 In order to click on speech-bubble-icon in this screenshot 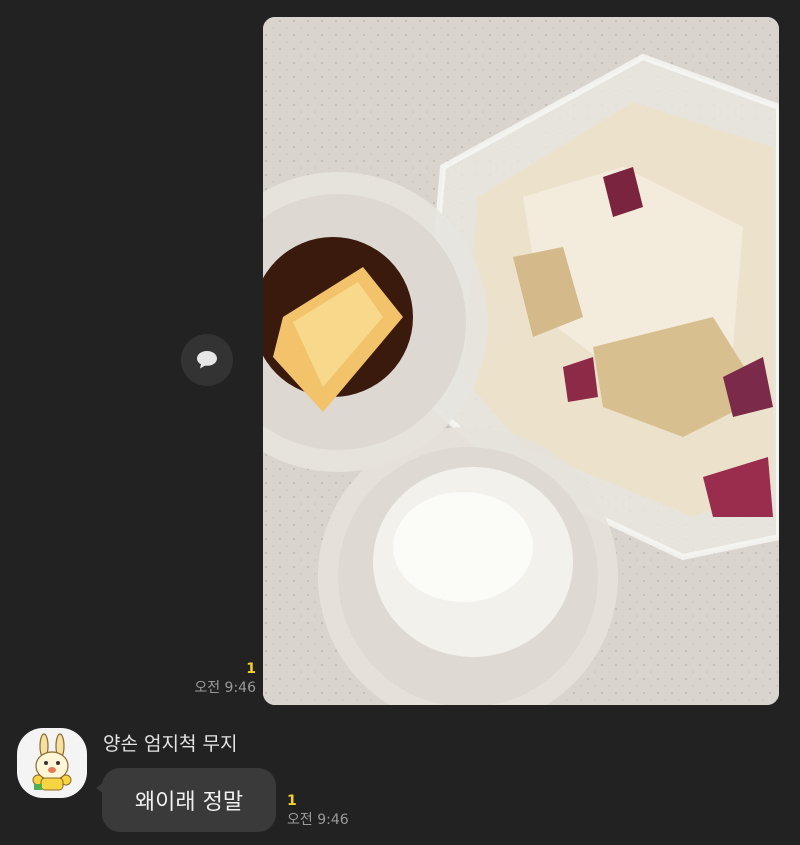, I will do `click(207, 360)`.